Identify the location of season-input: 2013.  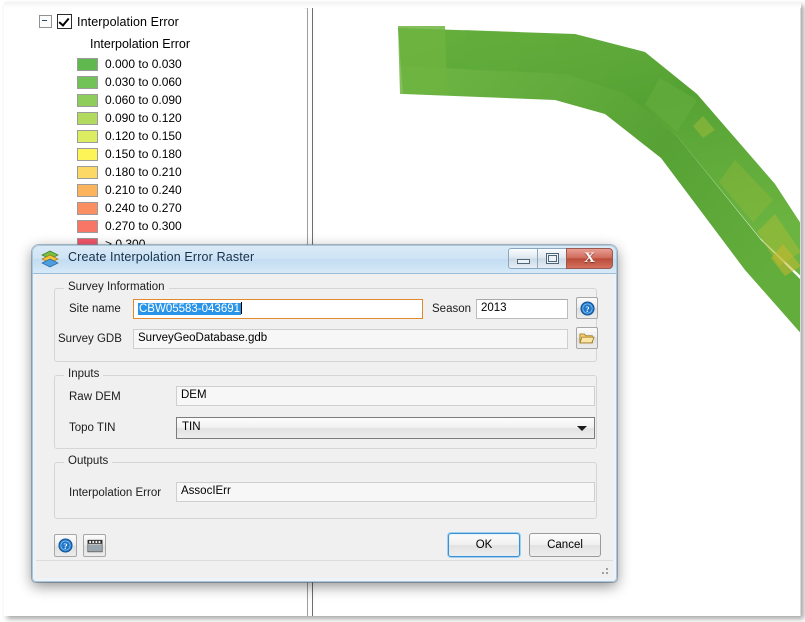
(522, 309).